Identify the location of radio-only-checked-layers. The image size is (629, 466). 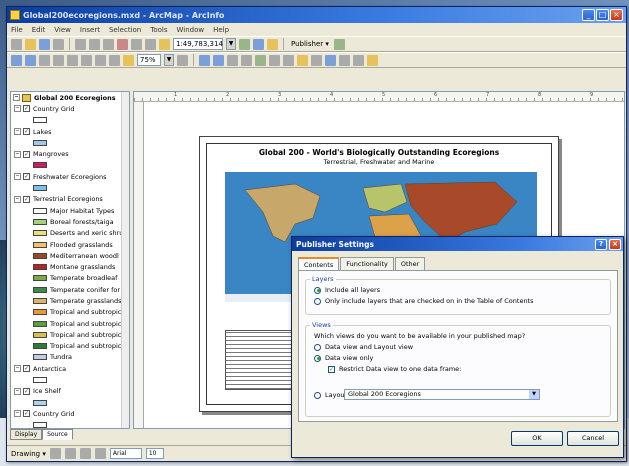
(317, 301).